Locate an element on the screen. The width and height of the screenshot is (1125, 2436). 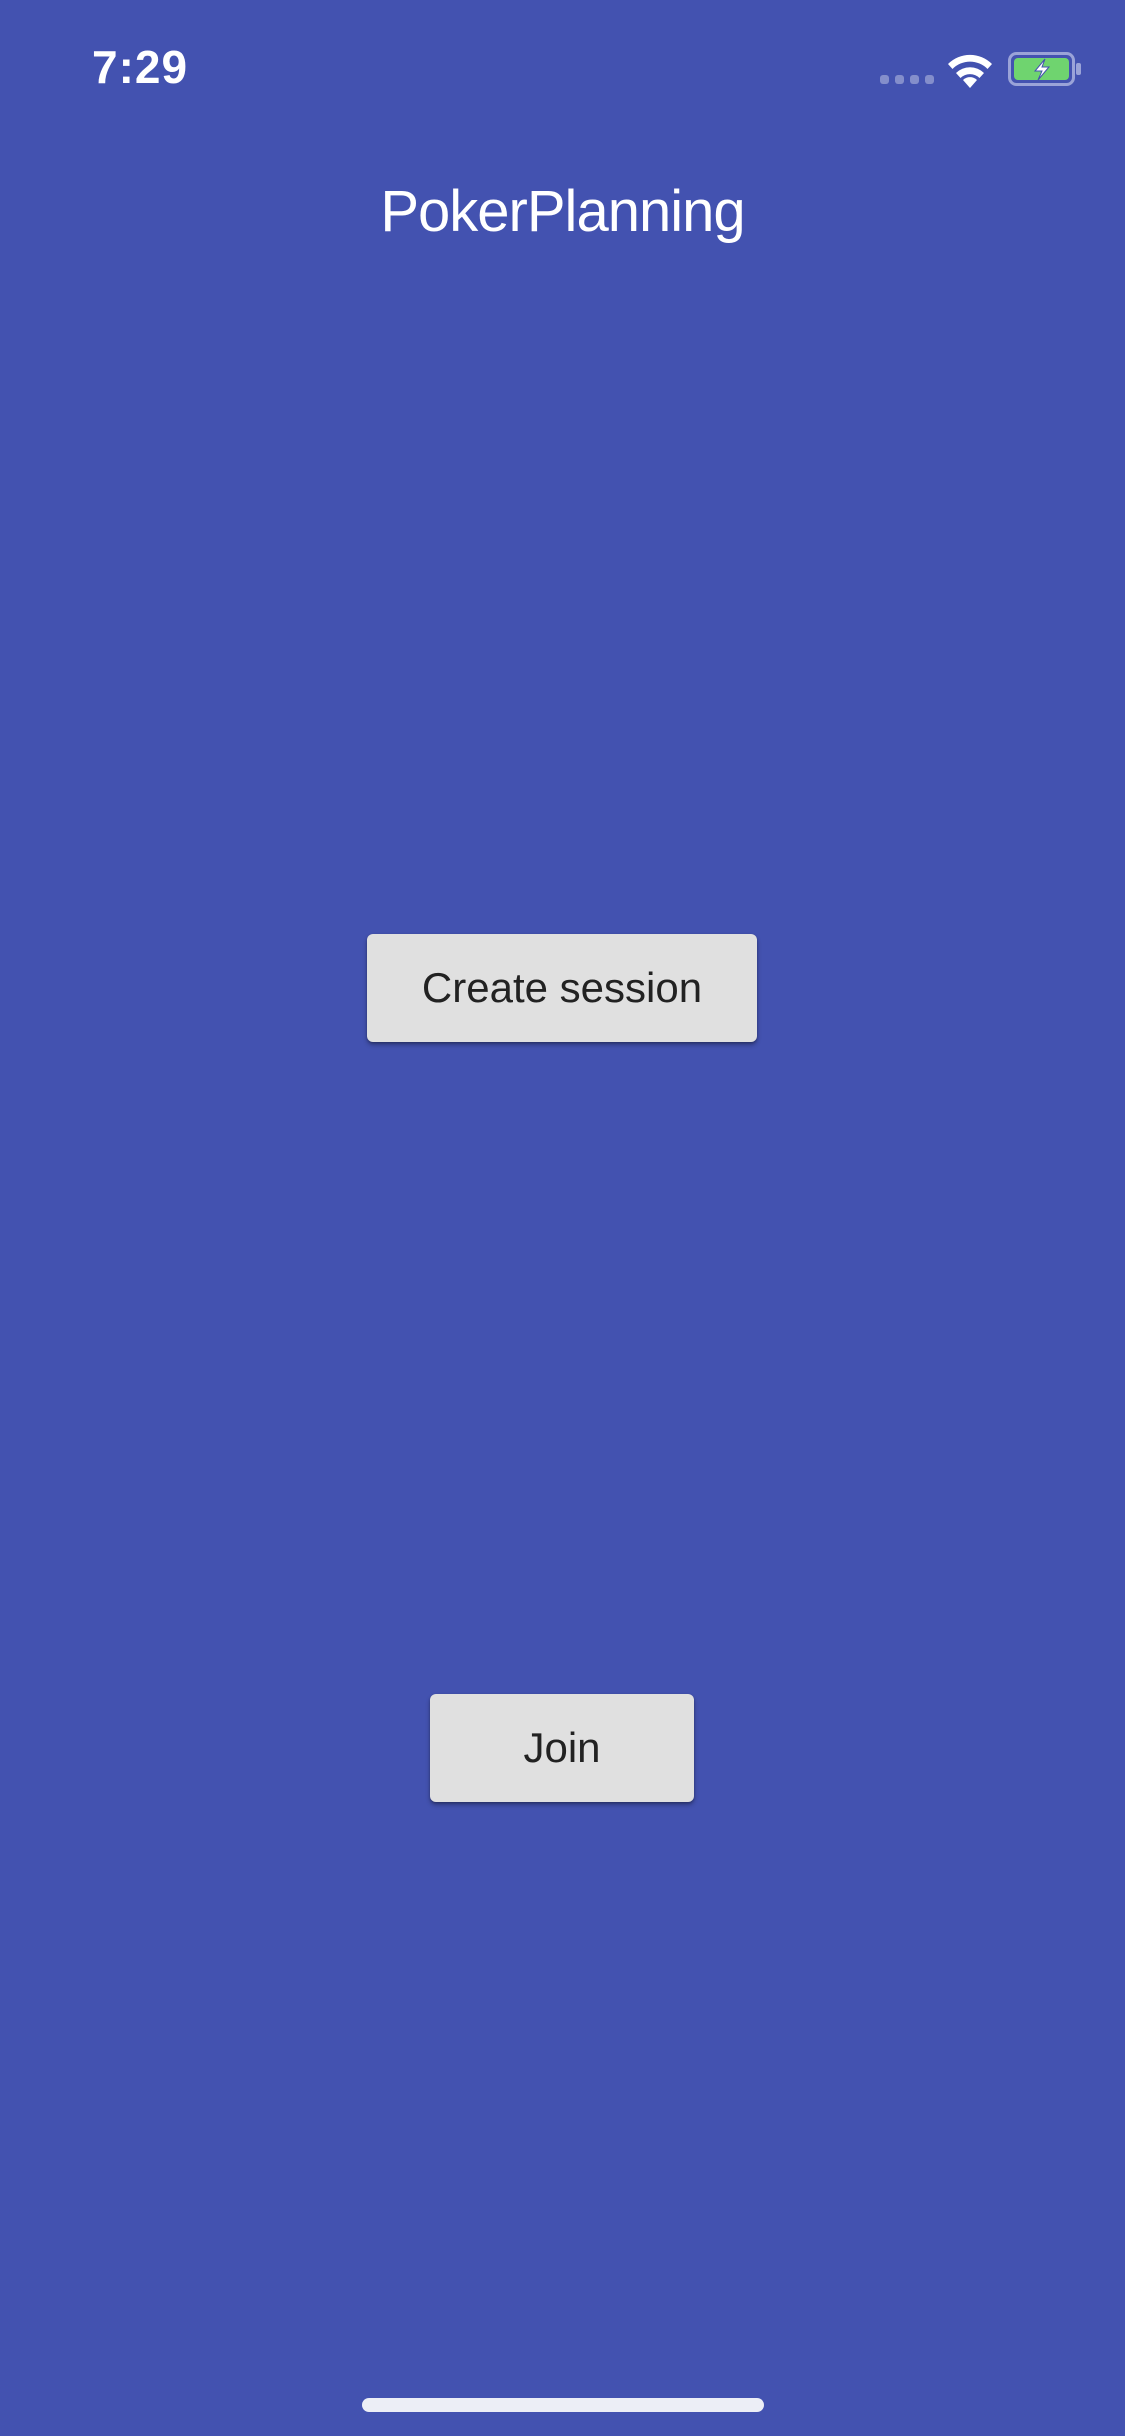
signal-dots-icon is located at coordinates (907, 79).